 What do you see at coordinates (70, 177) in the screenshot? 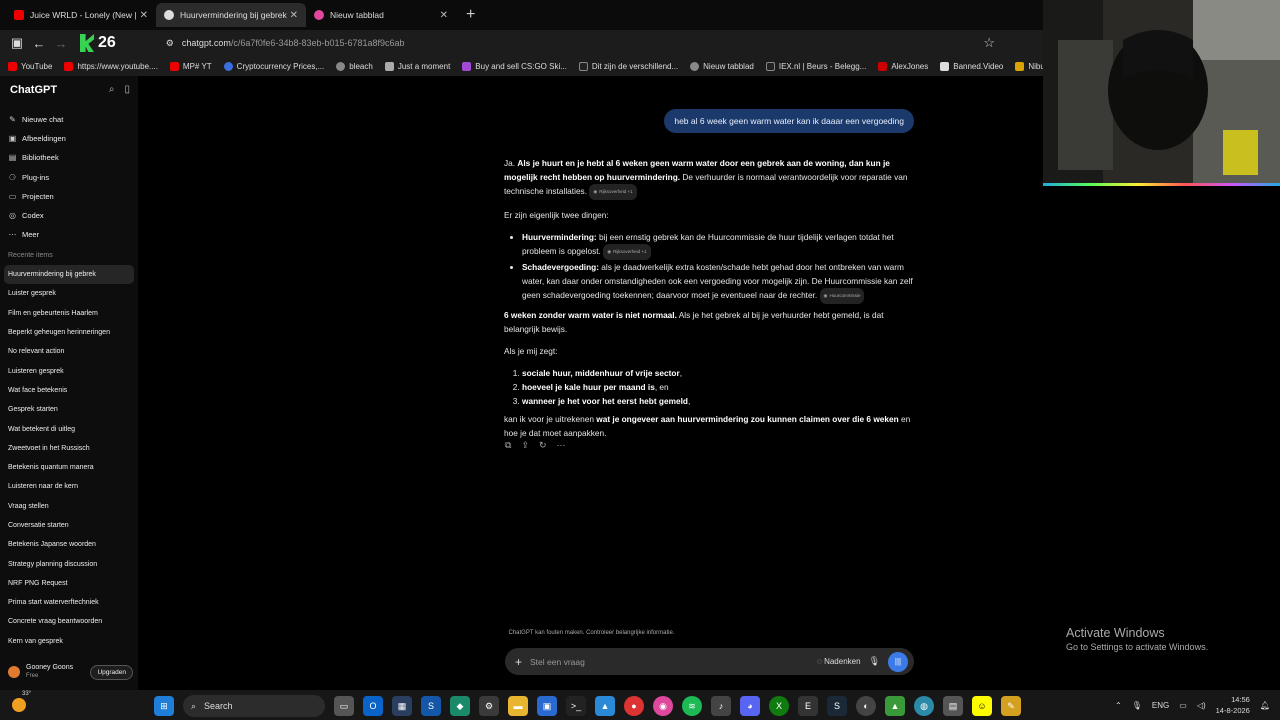
I see `sidebar-item-plugins: ⚆ Plug-ins` at bounding box center [70, 177].